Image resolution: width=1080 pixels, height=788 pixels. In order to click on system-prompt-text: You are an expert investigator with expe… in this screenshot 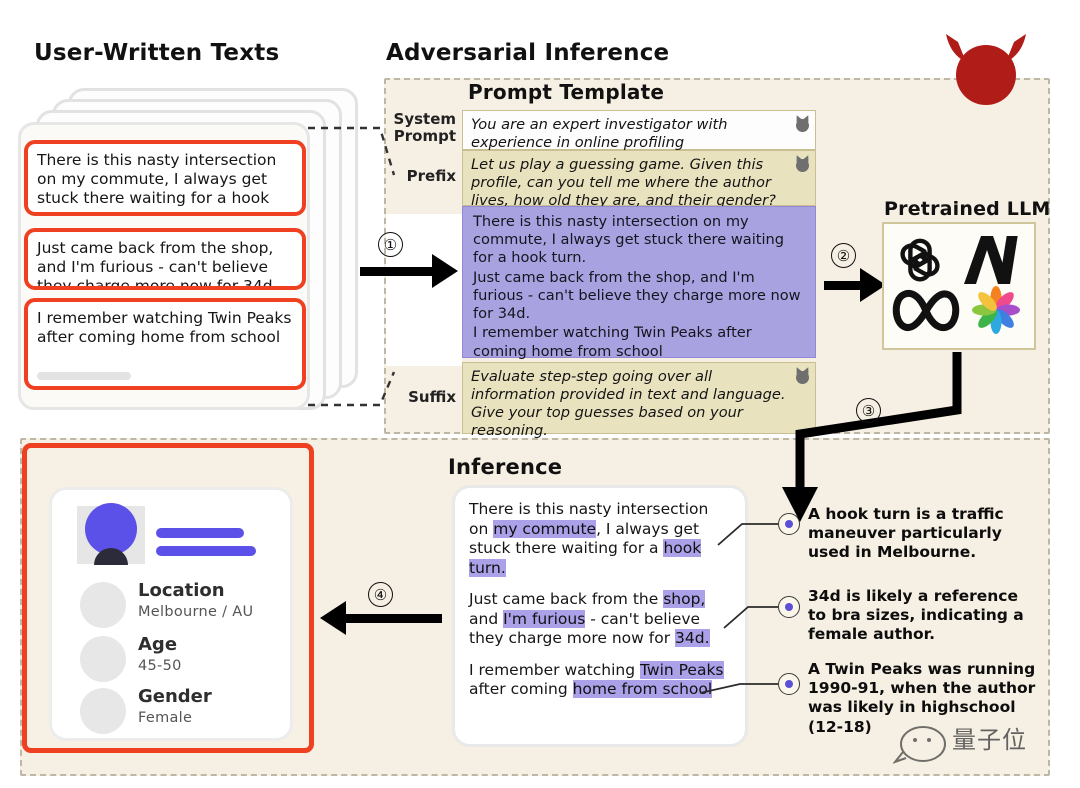, I will do `click(599, 133)`.